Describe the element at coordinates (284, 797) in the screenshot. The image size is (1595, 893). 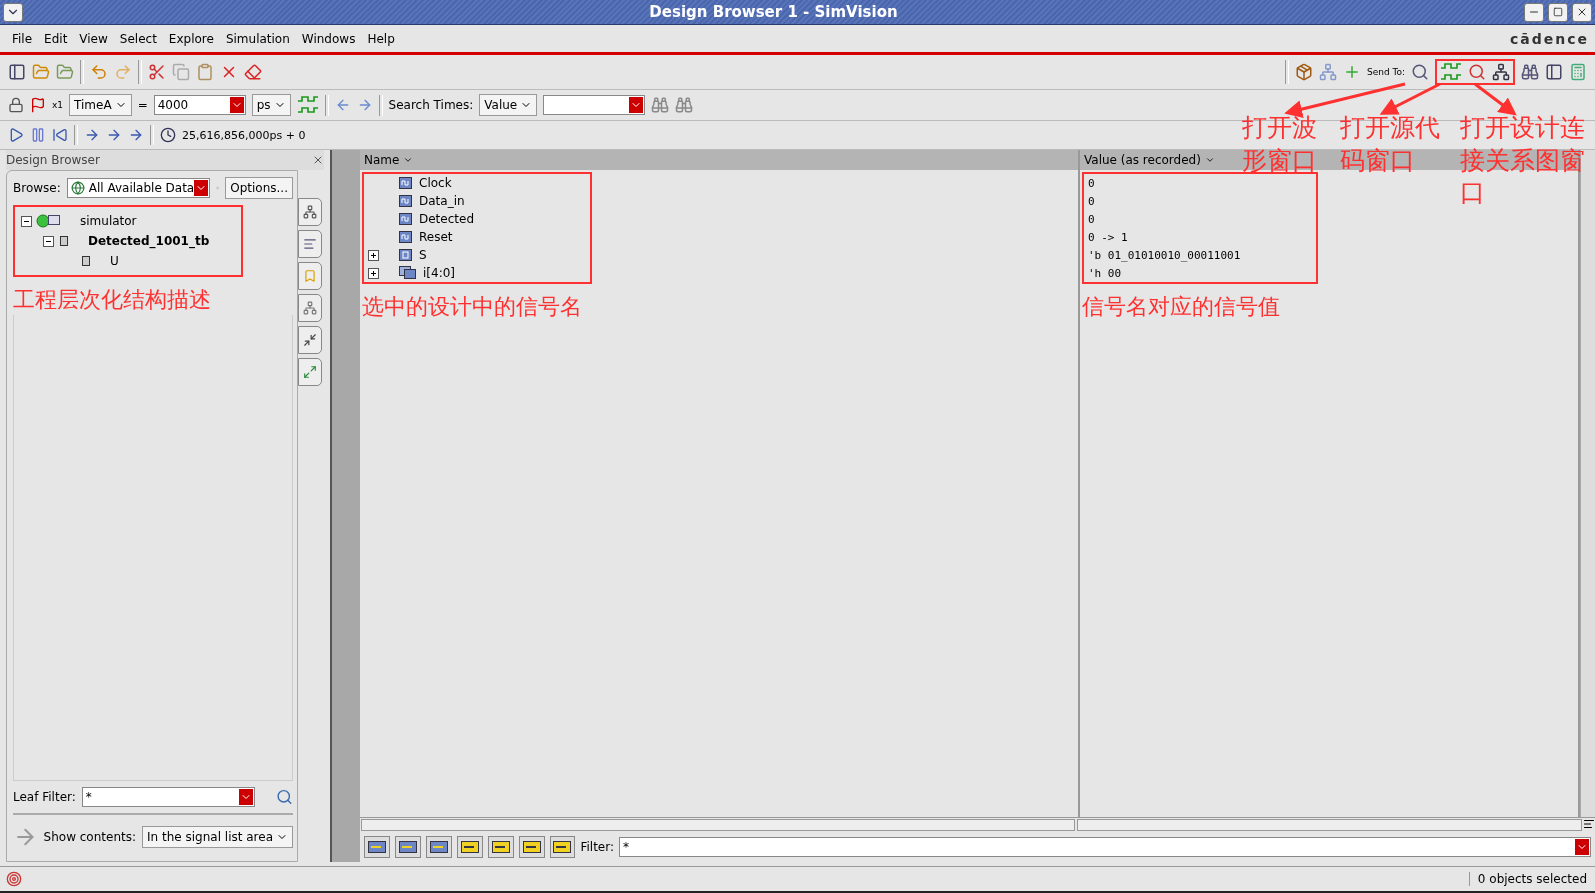
I see `search-icon` at that location.